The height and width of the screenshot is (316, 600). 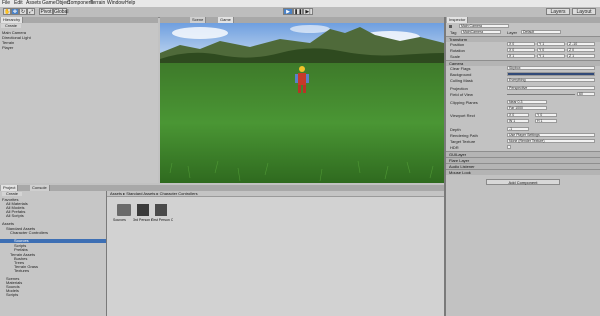 What do you see at coordinates (46, 11) in the screenshot?
I see `pivot-toggle: Pivot` at bounding box center [46, 11].